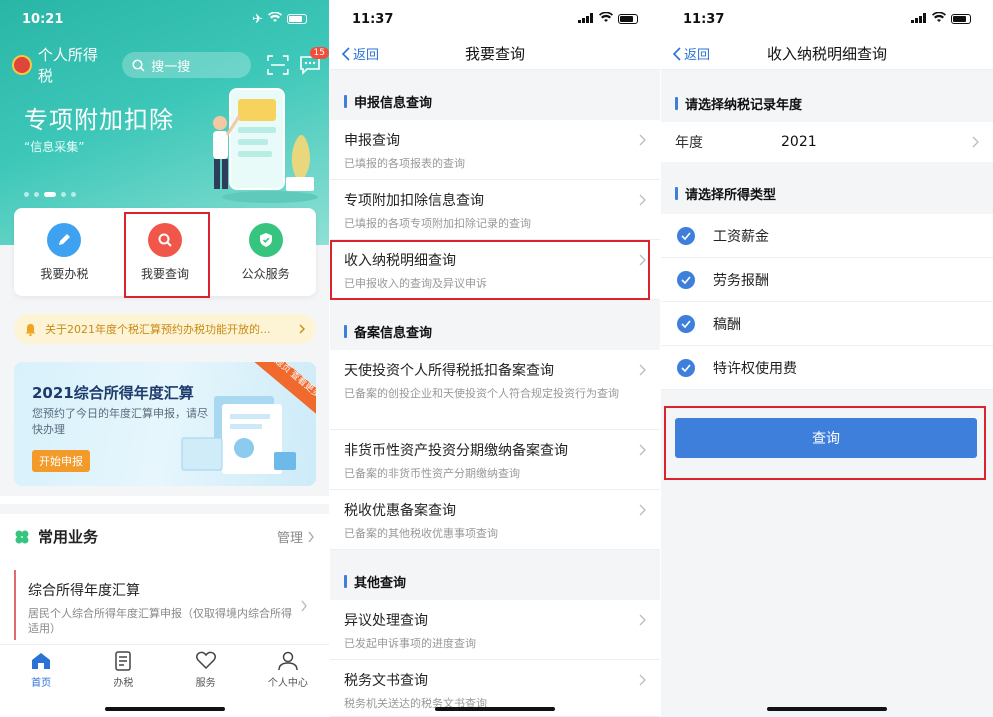 The height and width of the screenshot is (717, 993). What do you see at coordinates (421, 533) in the screenshot?
I see `row-desc: 已备案的其他税收优惠事项查询` at bounding box center [421, 533].